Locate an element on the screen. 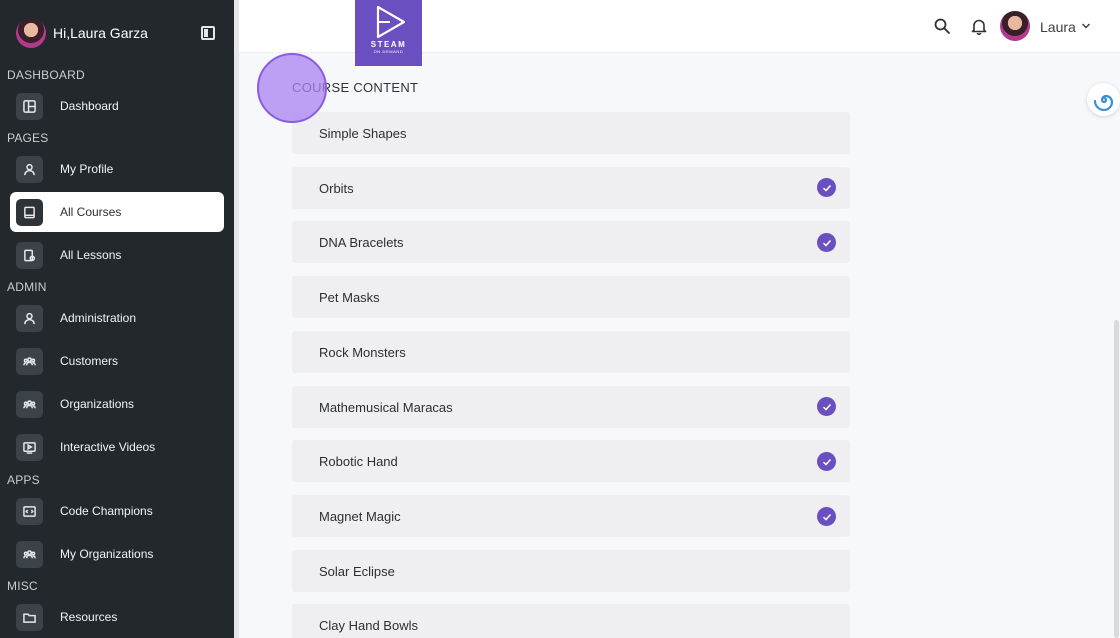 The width and height of the screenshot is (1120, 638). sidebar-item-label: Administration is located at coordinates (98, 318).